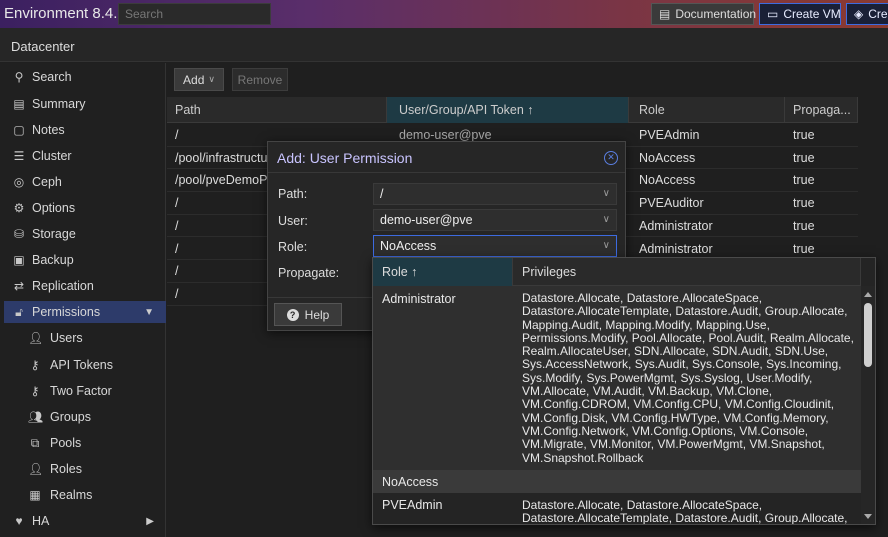 The height and width of the screenshot is (537, 888). Describe the element at coordinates (66, 469) in the screenshot. I see `sidebar-item-label: Roles` at that location.